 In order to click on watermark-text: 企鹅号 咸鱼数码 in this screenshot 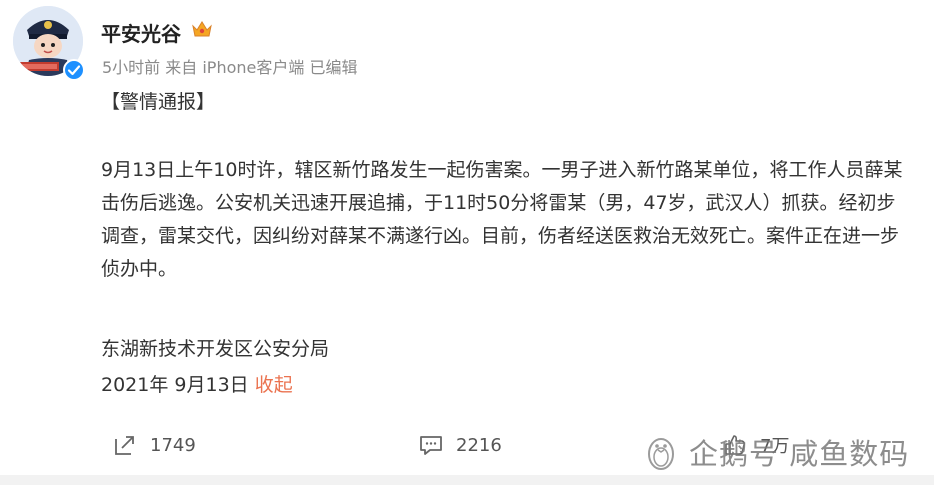, I will do `click(799, 454)`.